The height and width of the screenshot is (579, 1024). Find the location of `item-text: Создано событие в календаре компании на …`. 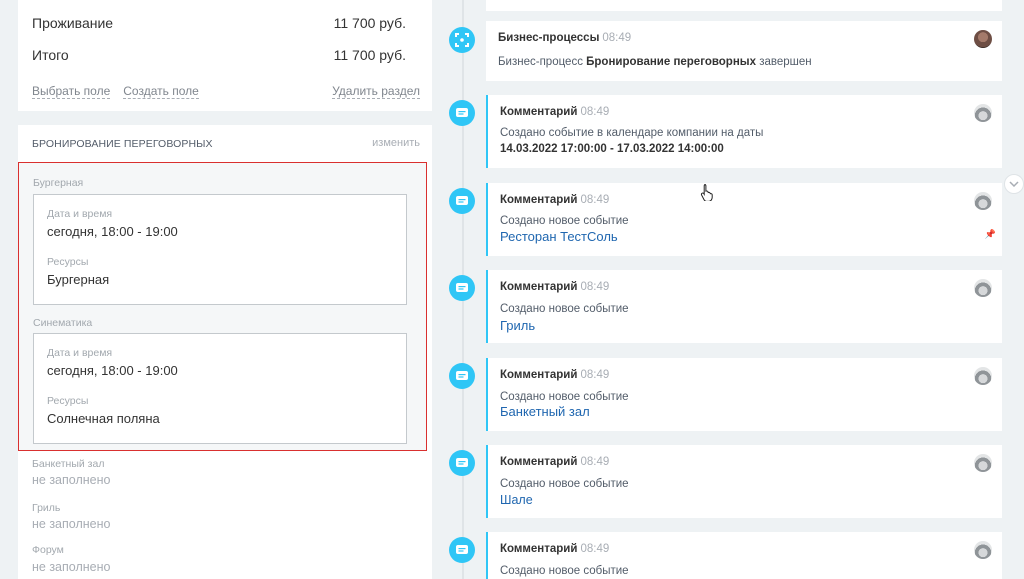

item-text: Создано событие в календаре компании на … is located at coordinates (632, 133).